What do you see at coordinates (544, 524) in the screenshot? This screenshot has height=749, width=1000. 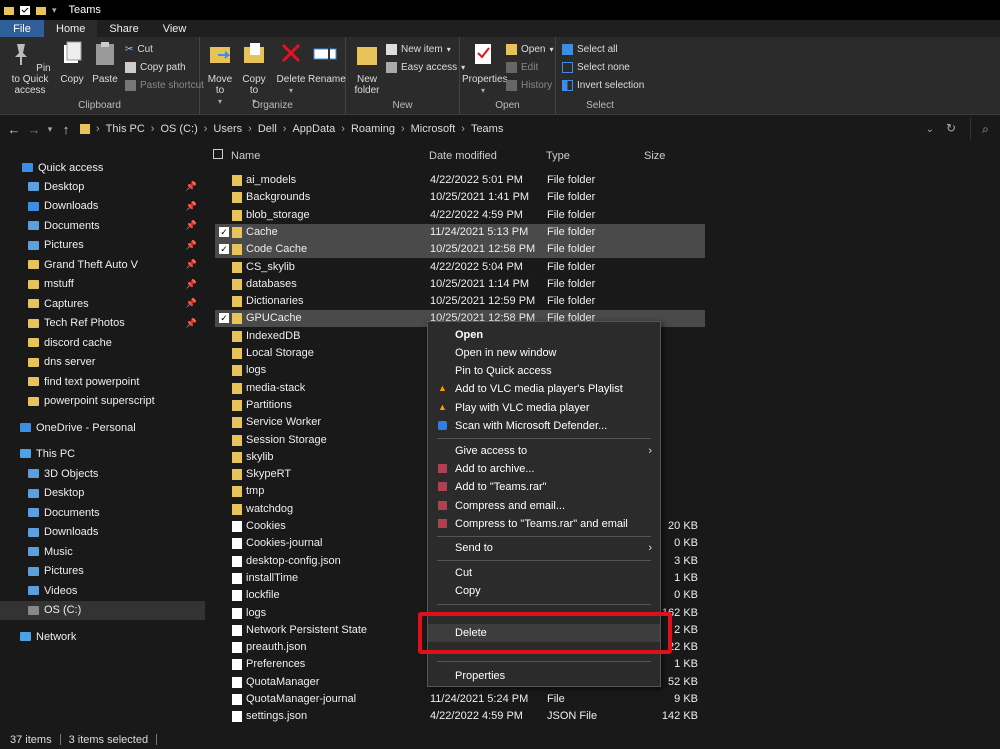 I see `menu-compress-rar-email: Compress to "Teams.rar" and email` at bounding box center [544, 524].